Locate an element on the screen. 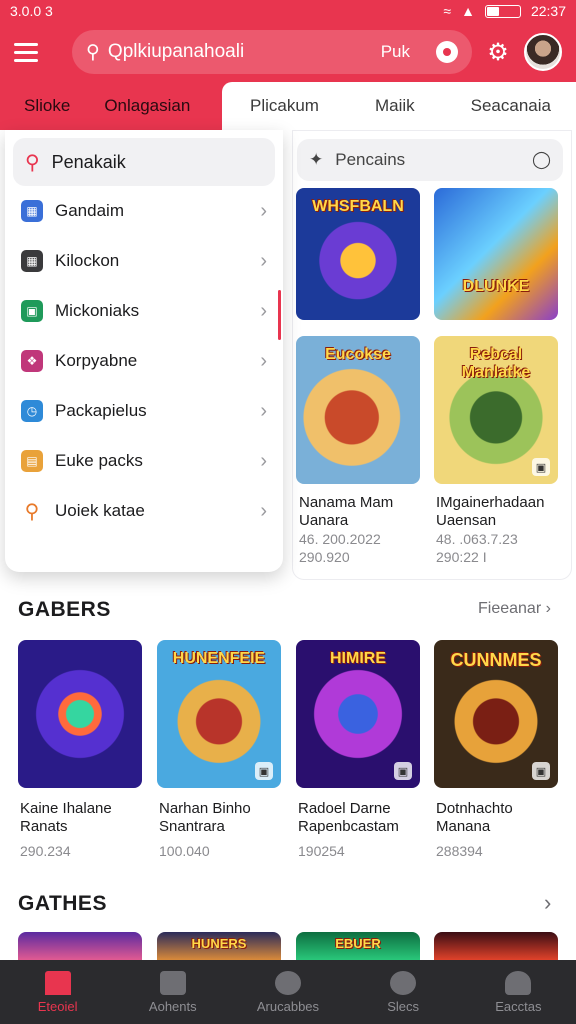  drawer-item: ▦ Gandaim › is located at coordinates (144, 211).